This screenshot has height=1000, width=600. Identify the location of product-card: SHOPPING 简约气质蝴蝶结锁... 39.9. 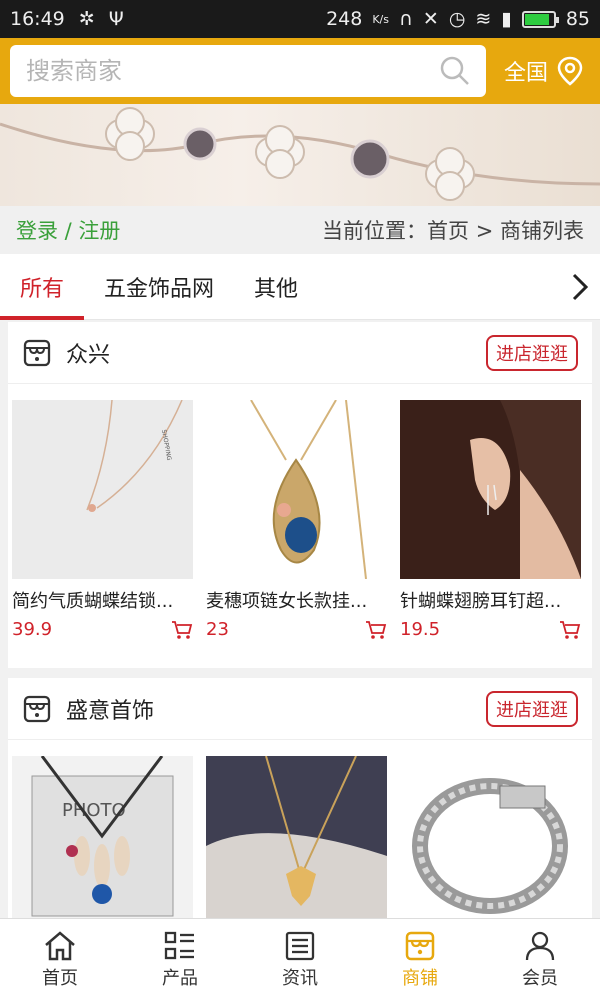
(102, 520).